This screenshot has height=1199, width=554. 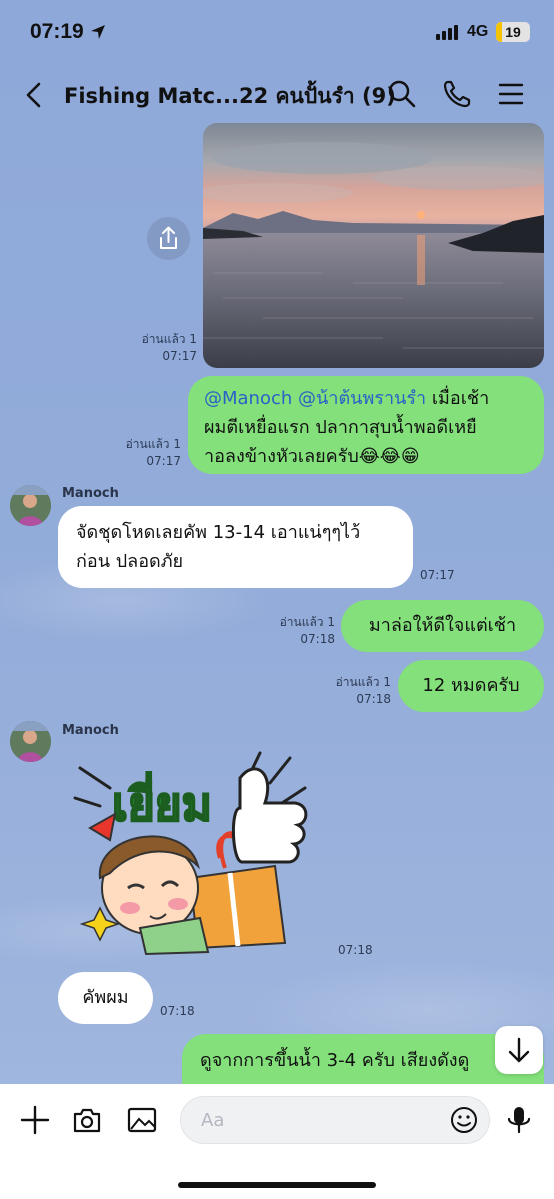 I want to click on message-text: คัพผม, so click(x=105, y=997).